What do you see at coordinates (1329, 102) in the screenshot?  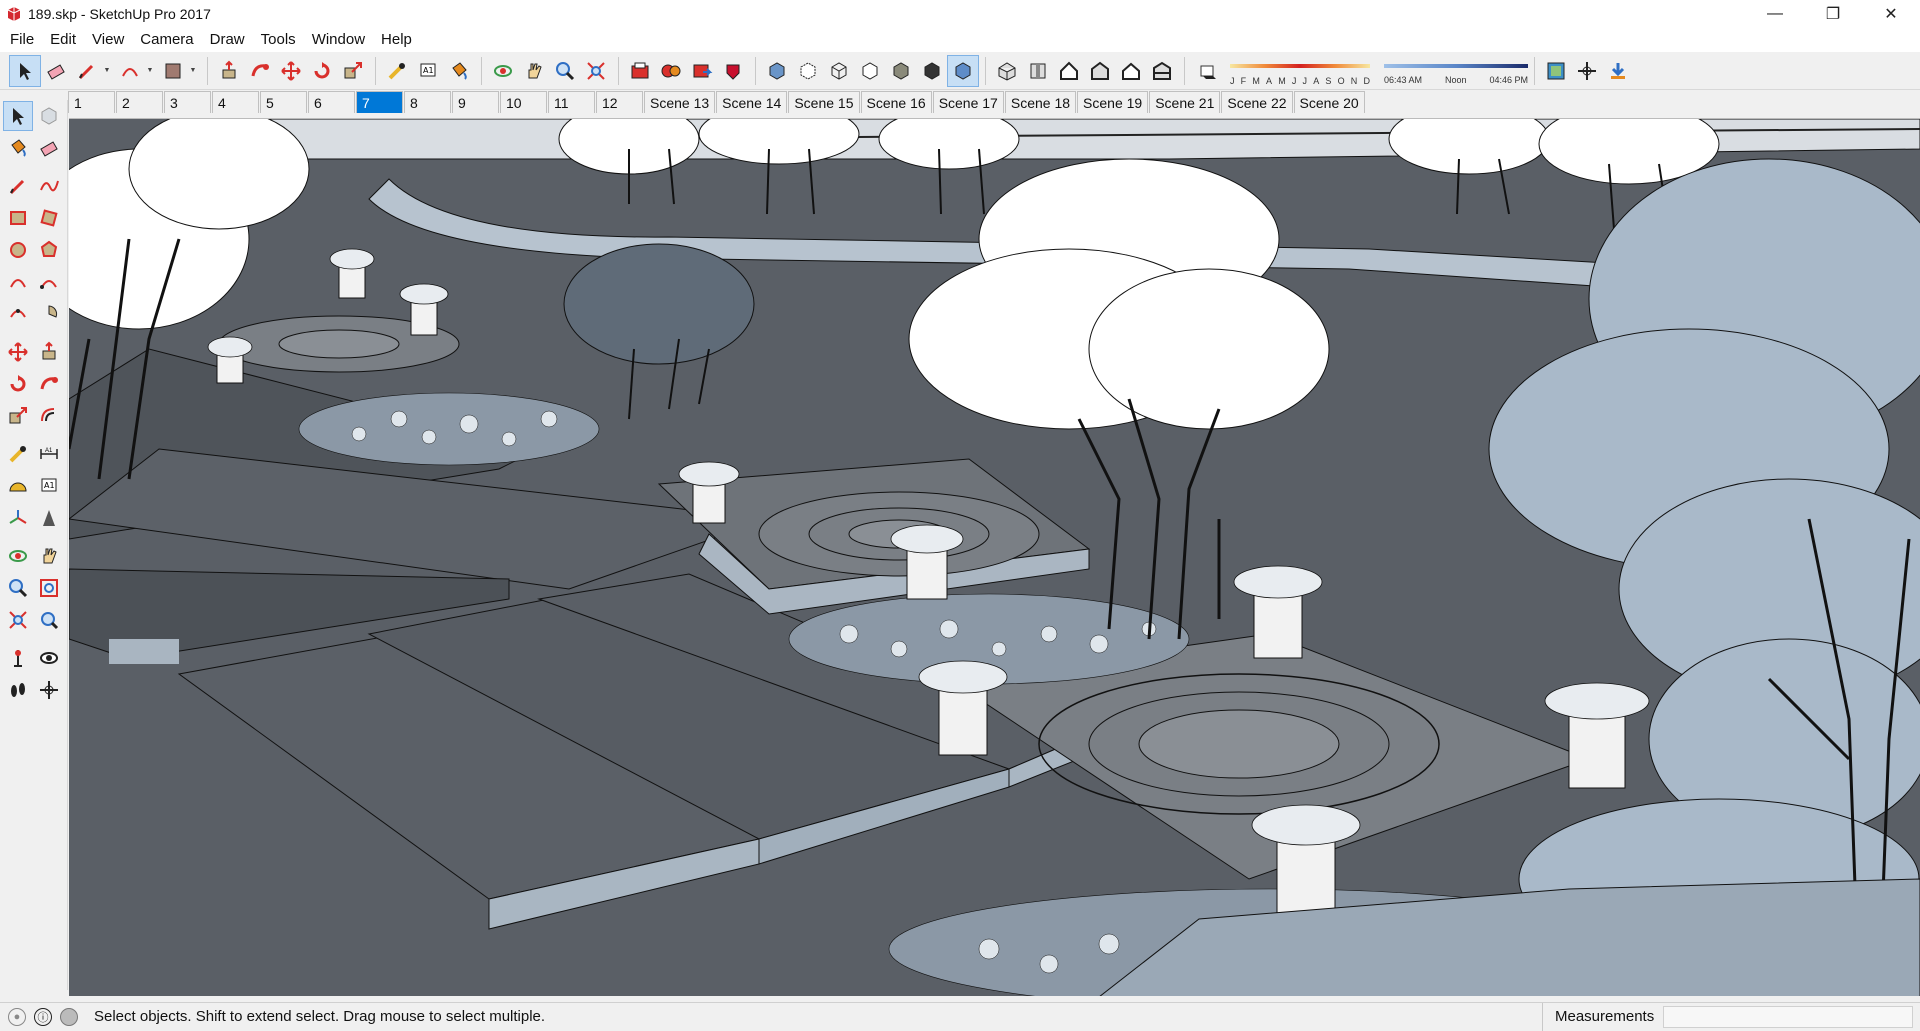 I see `scene-tab: Scene 20` at bounding box center [1329, 102].